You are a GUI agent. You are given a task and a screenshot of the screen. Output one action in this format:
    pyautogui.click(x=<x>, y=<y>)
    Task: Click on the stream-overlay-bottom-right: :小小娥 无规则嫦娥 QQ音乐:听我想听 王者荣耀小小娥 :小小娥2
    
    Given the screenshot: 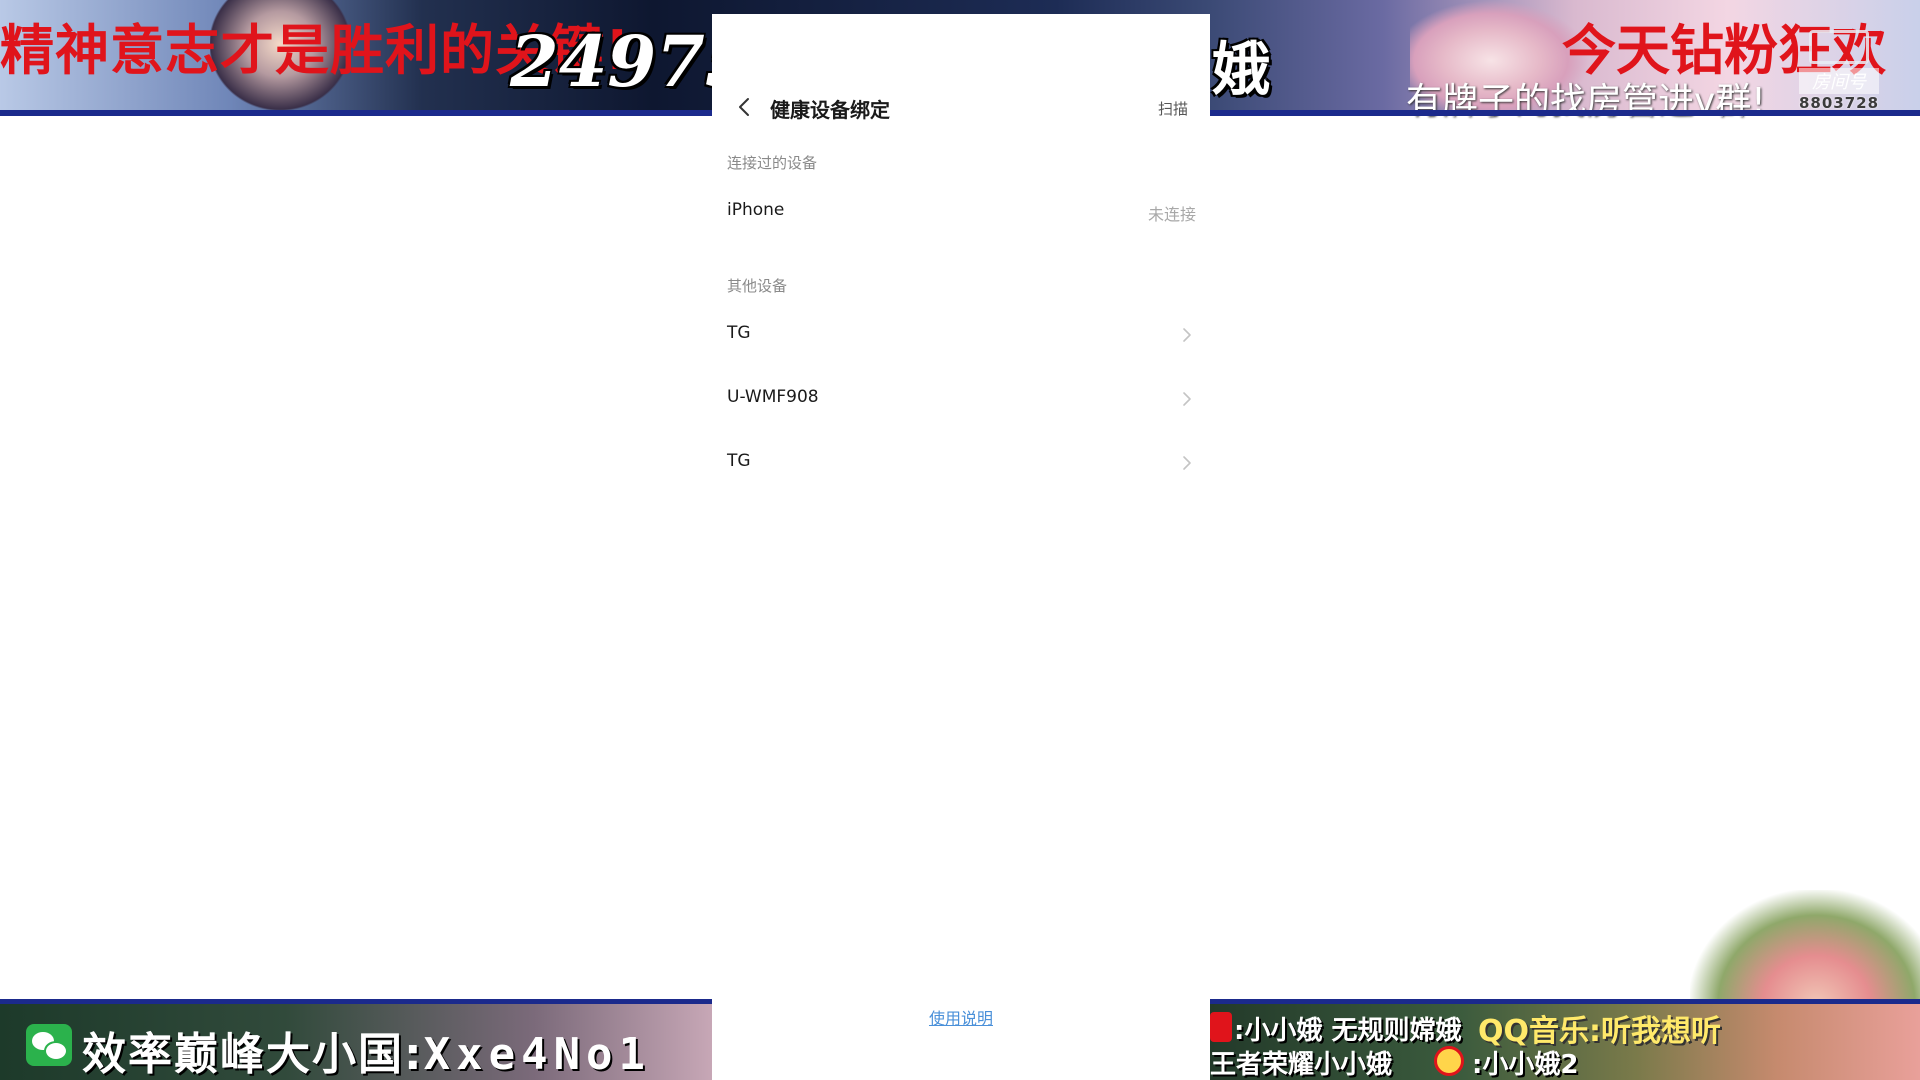 What is the action you would take?
    pyautogui.click(x=1565, y=1039)
    